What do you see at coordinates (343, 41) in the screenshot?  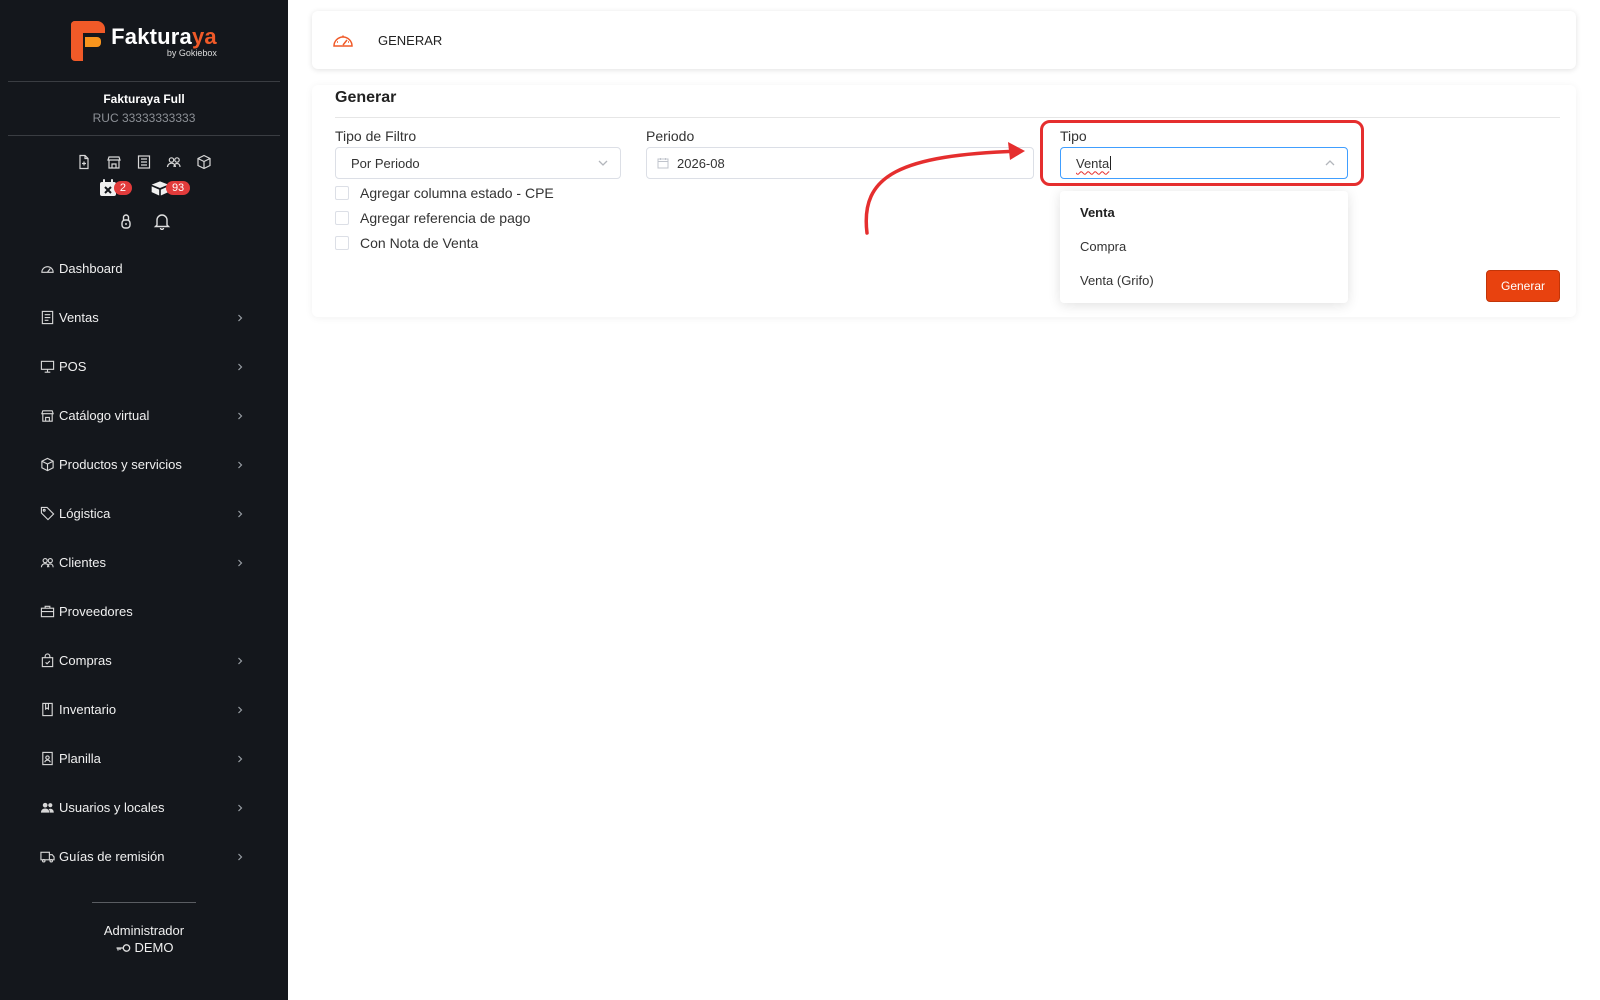 I see `speedometer-icon` at bounding box center [343, 41].